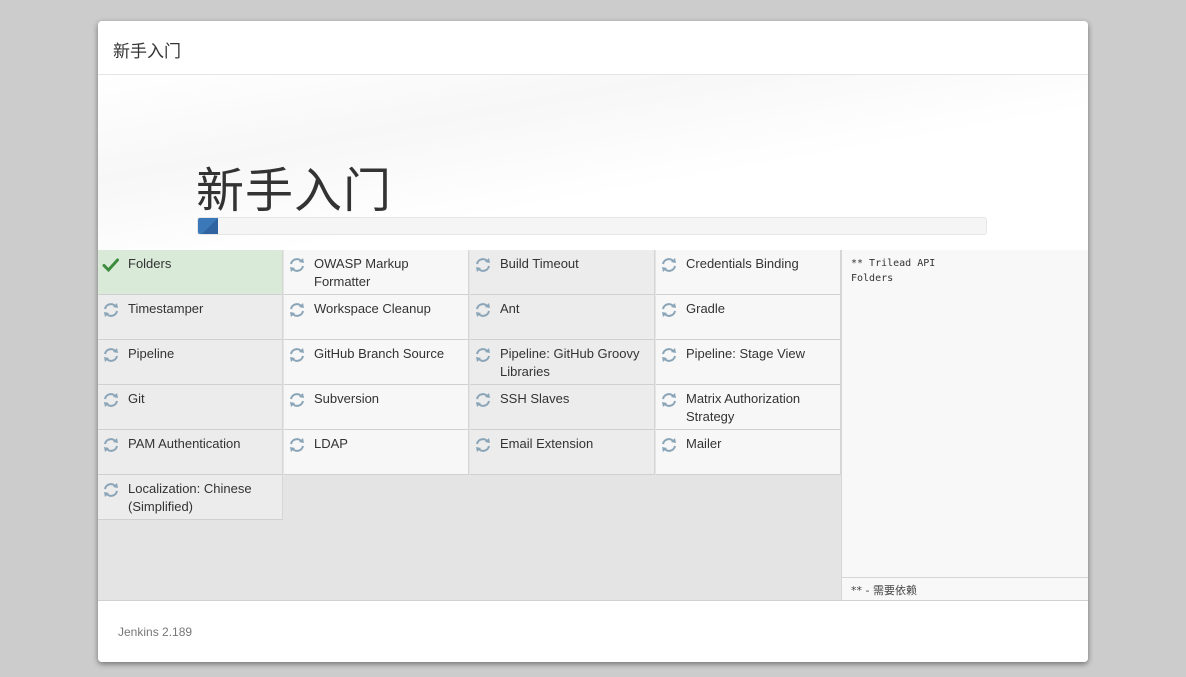 The height and width of the screenshot is (677, 1186). Describe the element at coordinates (570, 362) in the screenshot. I see `plugin-name: Pipeline: GitHub Groovy Libraries` at that location.